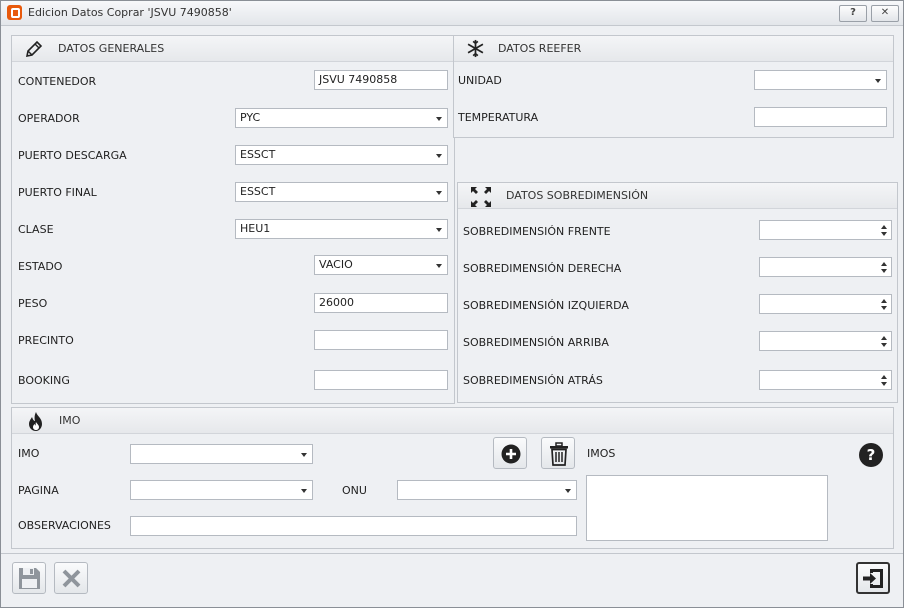 The width and height of the screenshot is (904, 608). I want to click on footer-divider, so click(452, 553).